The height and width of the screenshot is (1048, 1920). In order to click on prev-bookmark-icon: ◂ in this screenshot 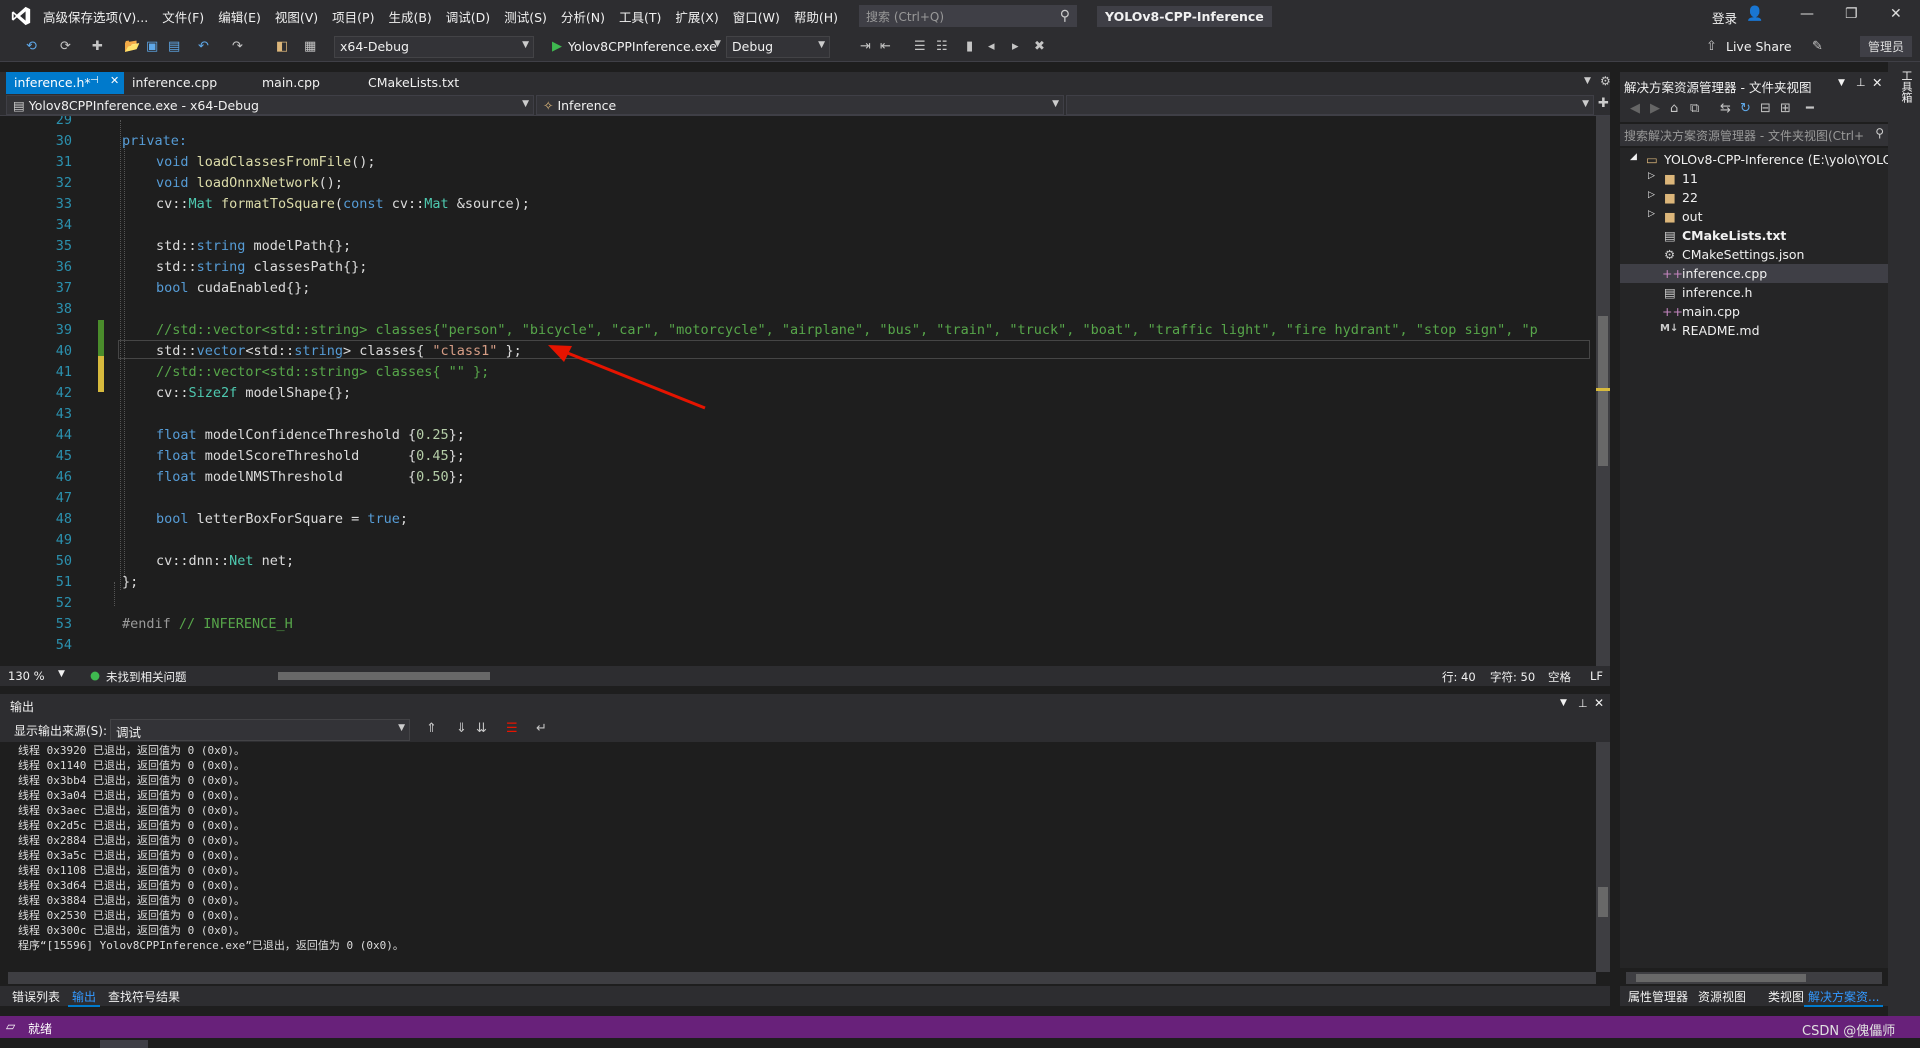, I will do `click(991, 46)`.